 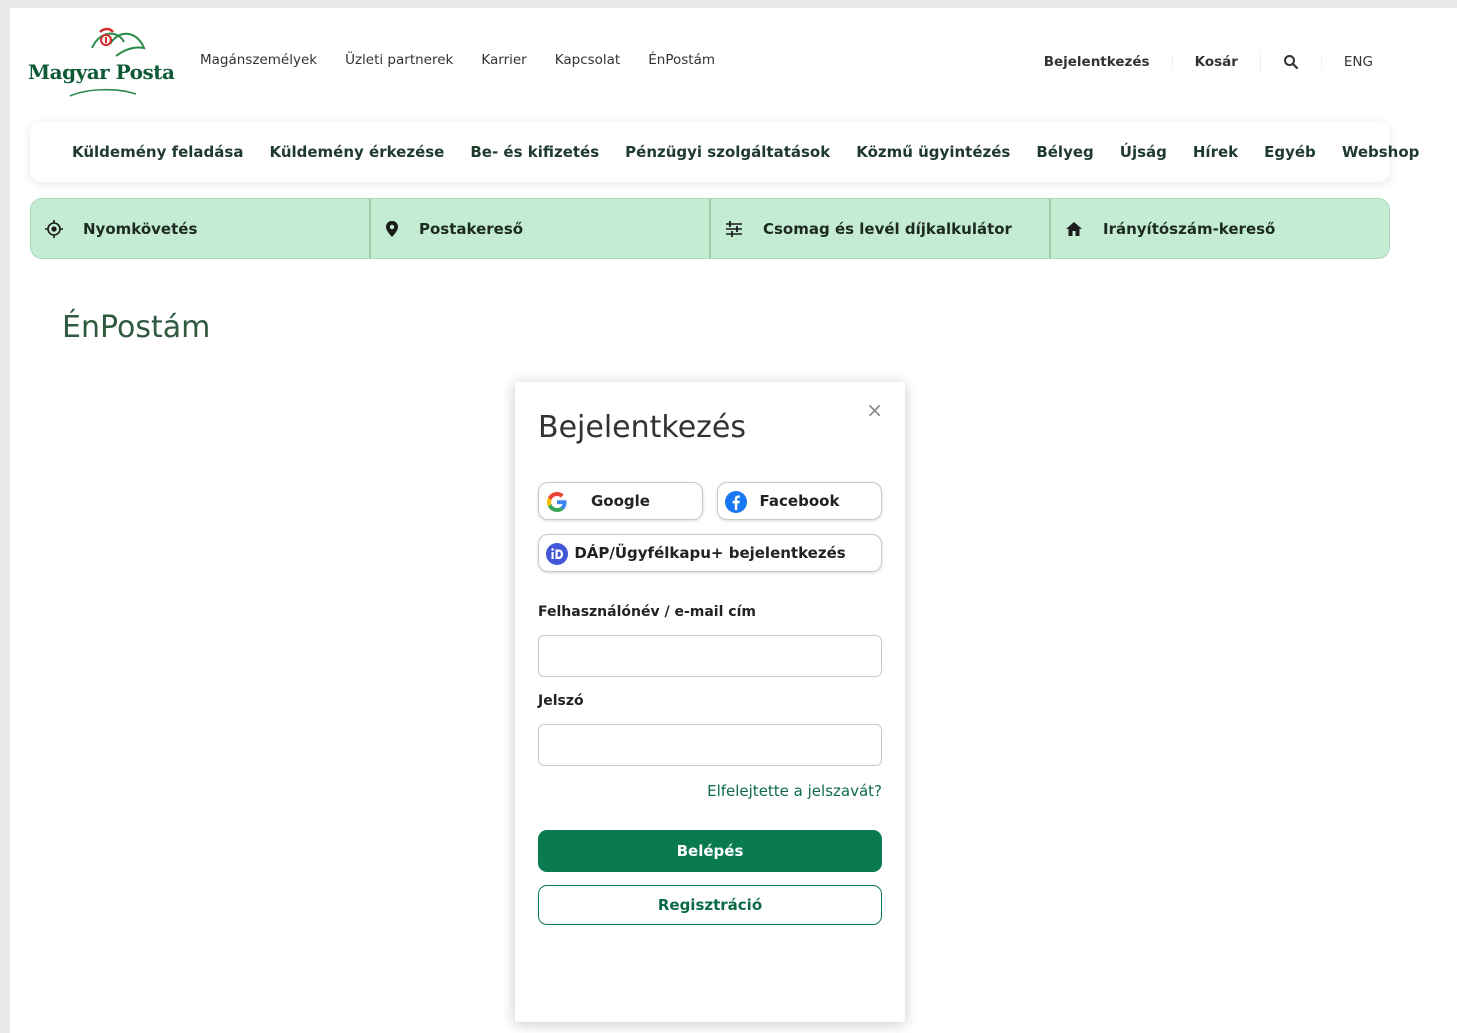 What do you see at coordinates (503, 60) in the screenshot?
I see `top-link-karrier: Karrier` at bounding box center [503, 60].